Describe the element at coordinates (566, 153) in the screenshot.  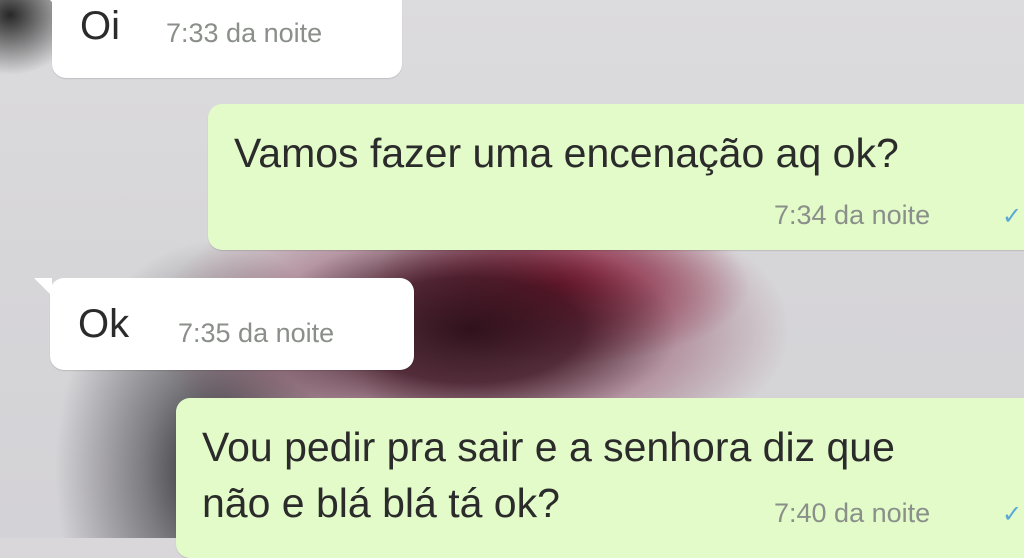
I see `message-text: Vamos fazer uma encenação aq ok?` at that location.